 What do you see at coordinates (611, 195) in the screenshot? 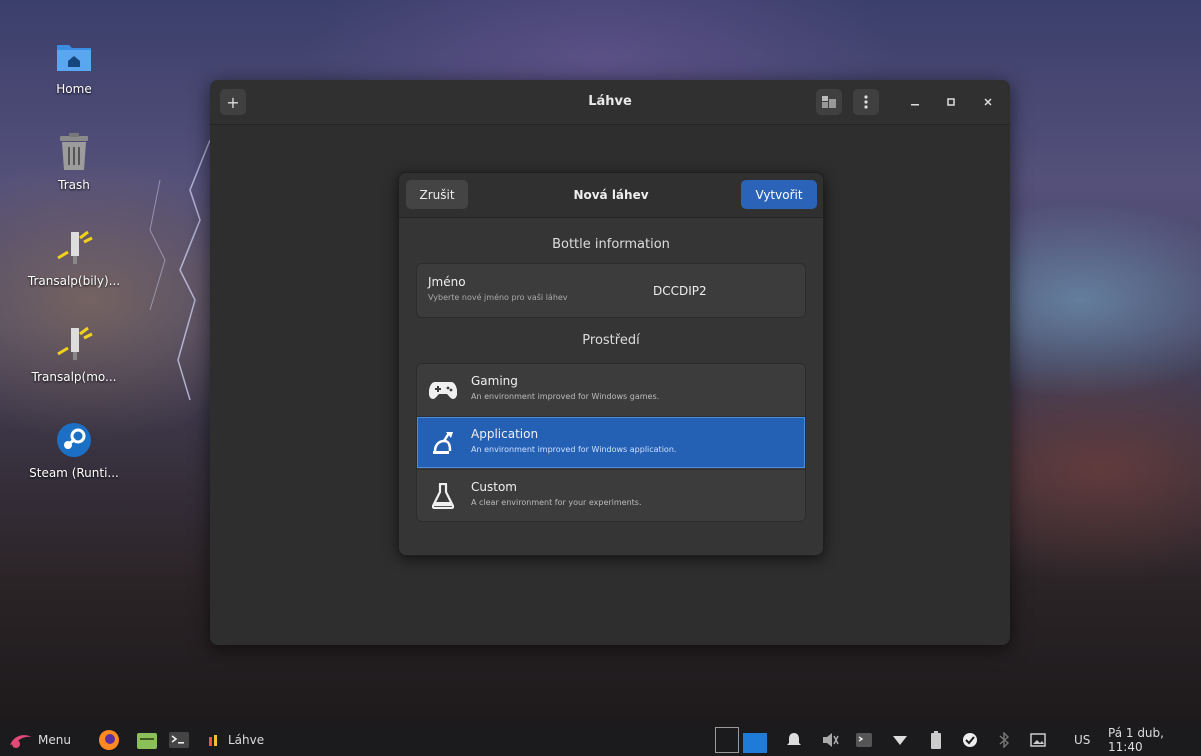
I see `dialog-header: Zrušit Nová láhev Vytvořit` at bounding box center [611, 195].